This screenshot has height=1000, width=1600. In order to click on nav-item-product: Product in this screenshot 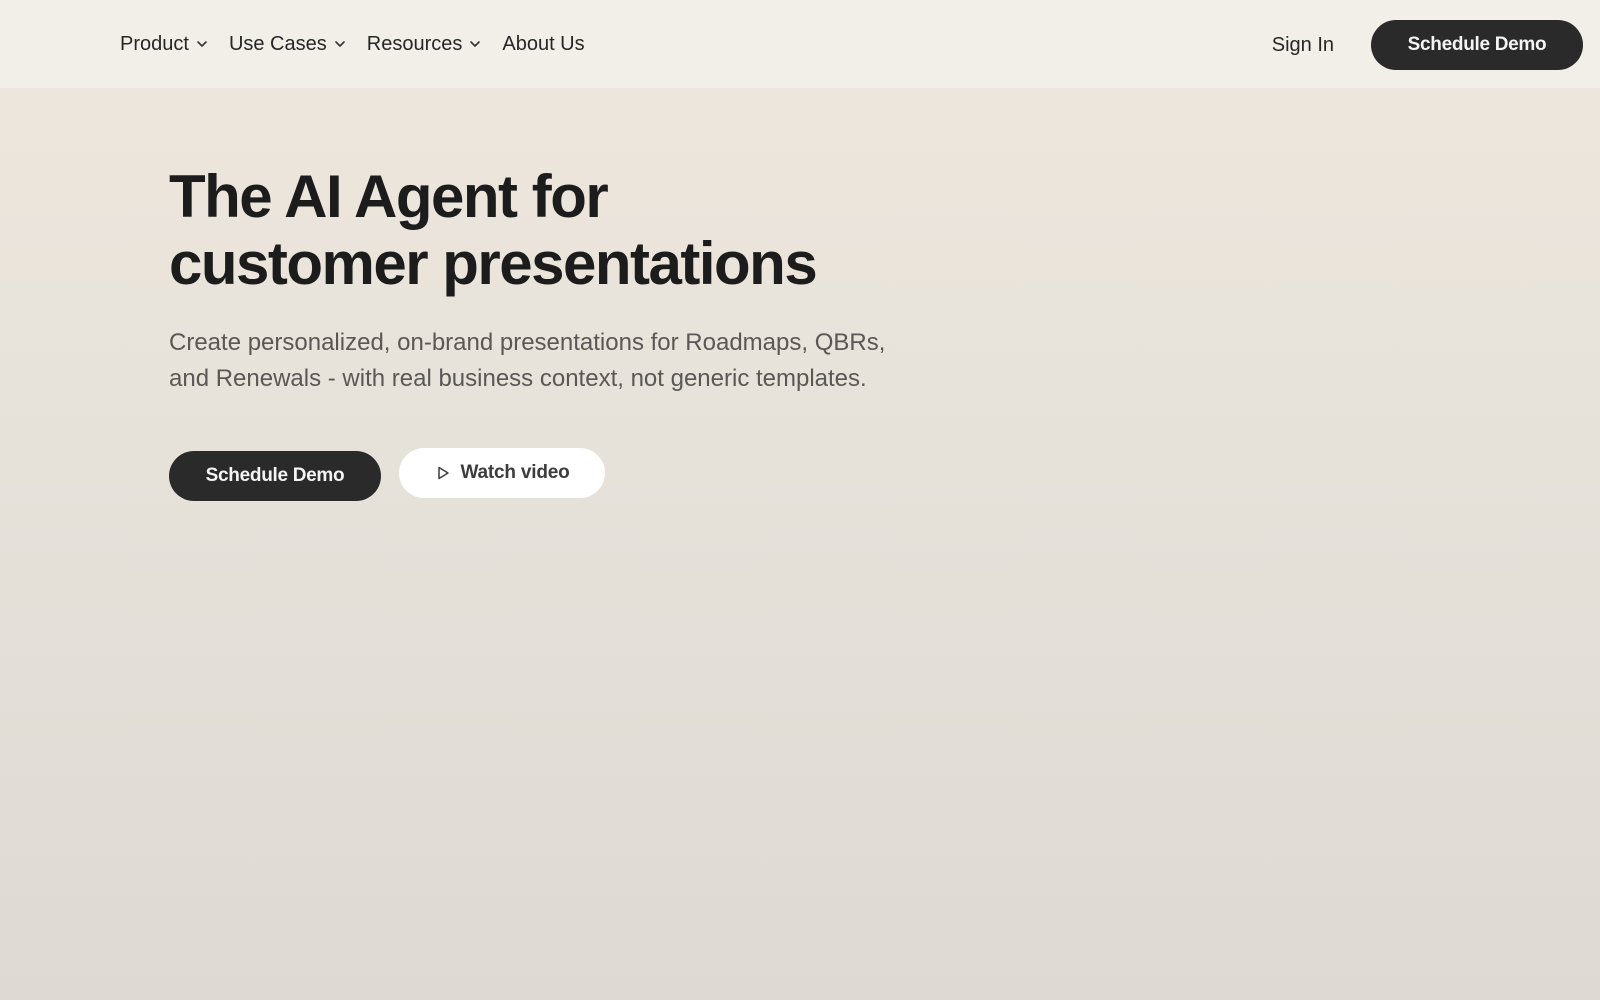, I will do `click(164, 44)`.